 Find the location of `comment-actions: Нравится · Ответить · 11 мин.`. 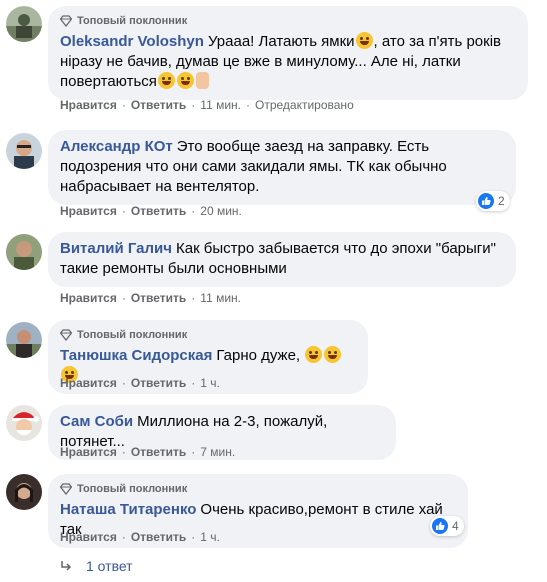

comment-actions: Нравится · Ответить · 11 мин. is located at coordinates (150, 298).